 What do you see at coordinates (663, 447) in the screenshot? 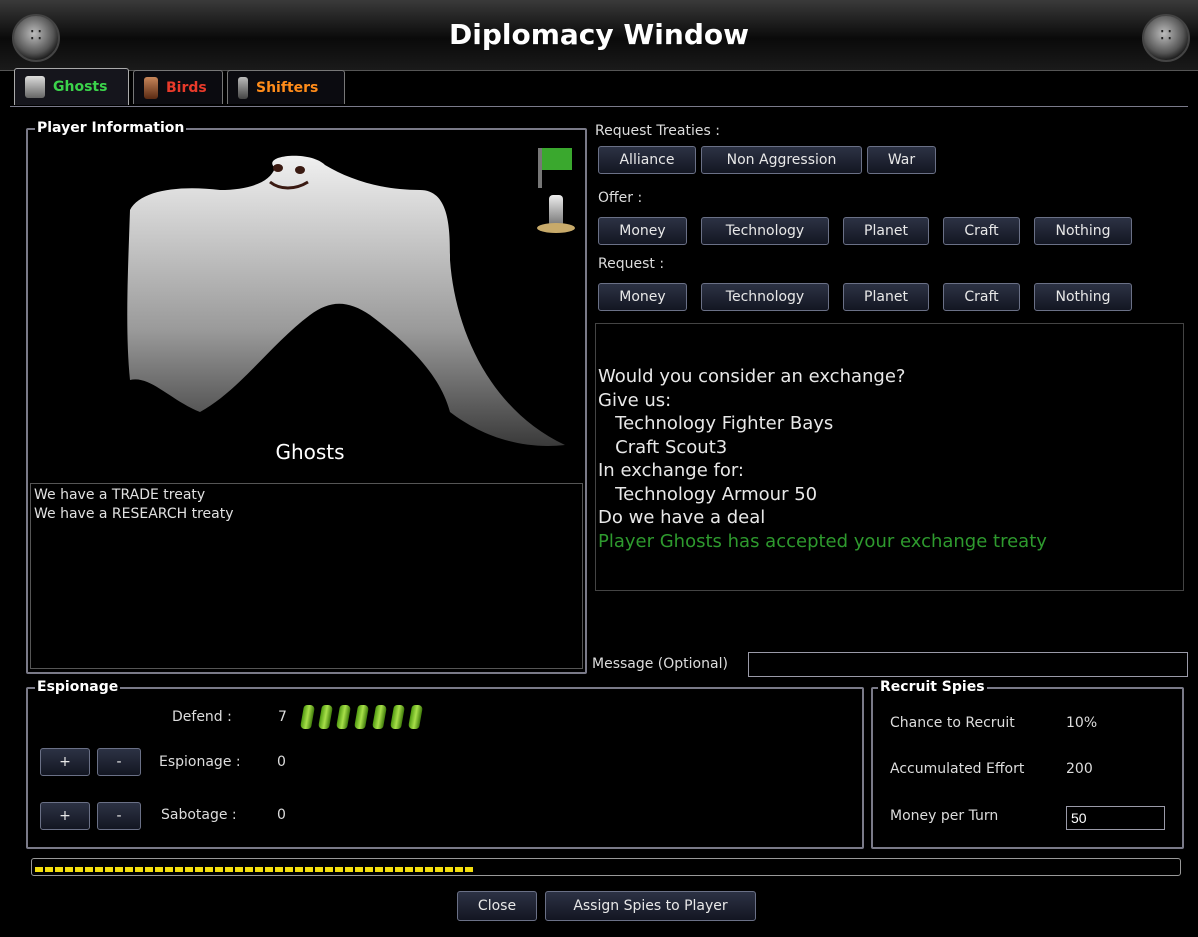
I see `message-line: Craft Scout3` at bounding box center [663, 447].